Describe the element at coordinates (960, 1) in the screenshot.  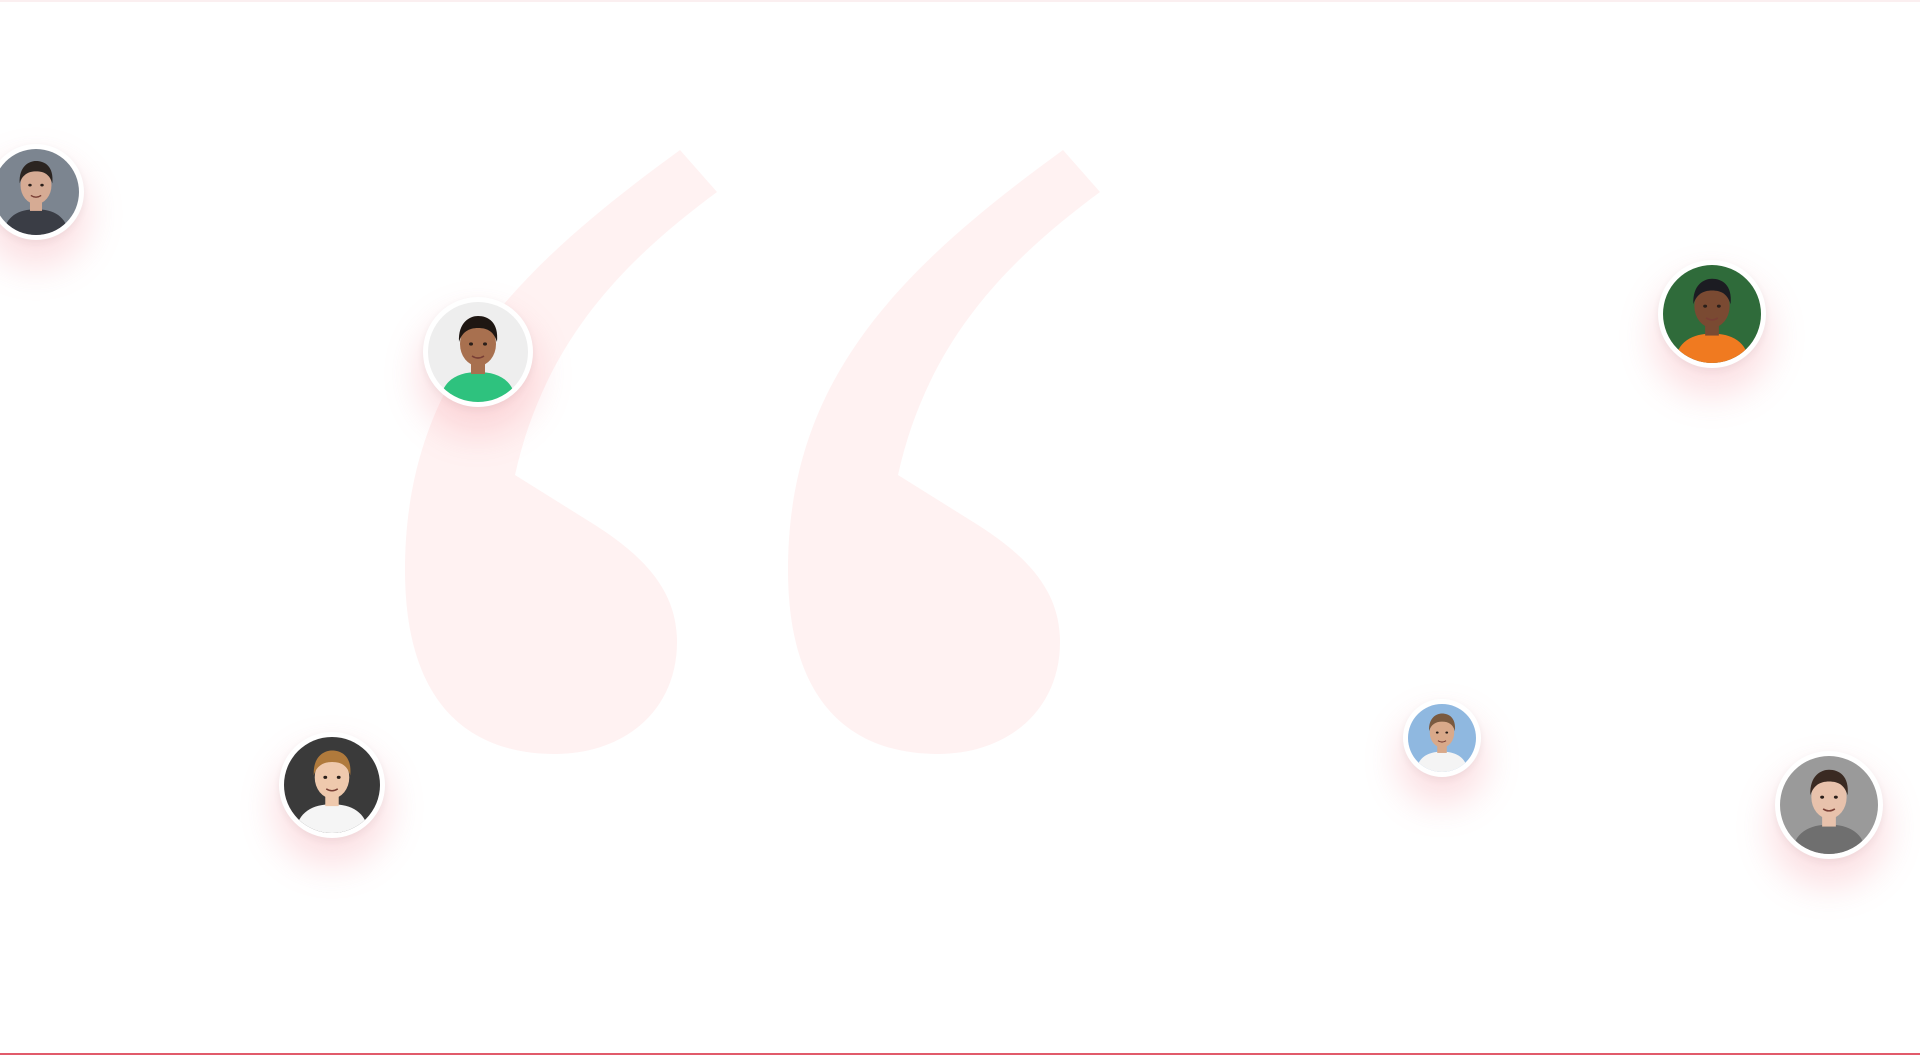
I see `top-divider` at that location.